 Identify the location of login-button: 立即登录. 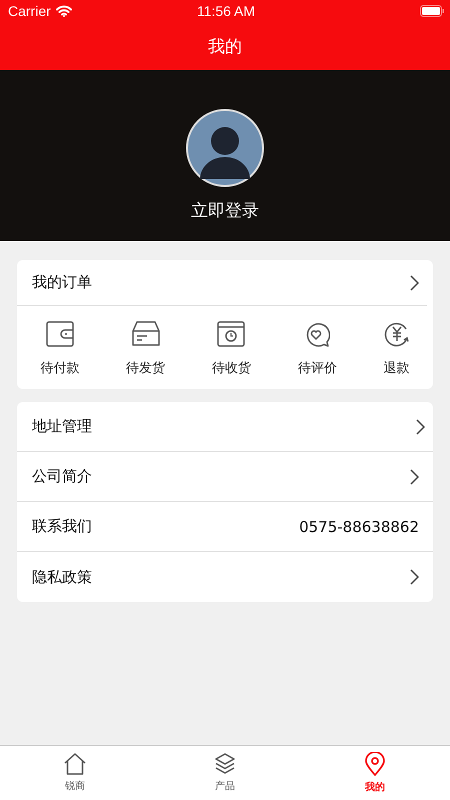
(225, 210).